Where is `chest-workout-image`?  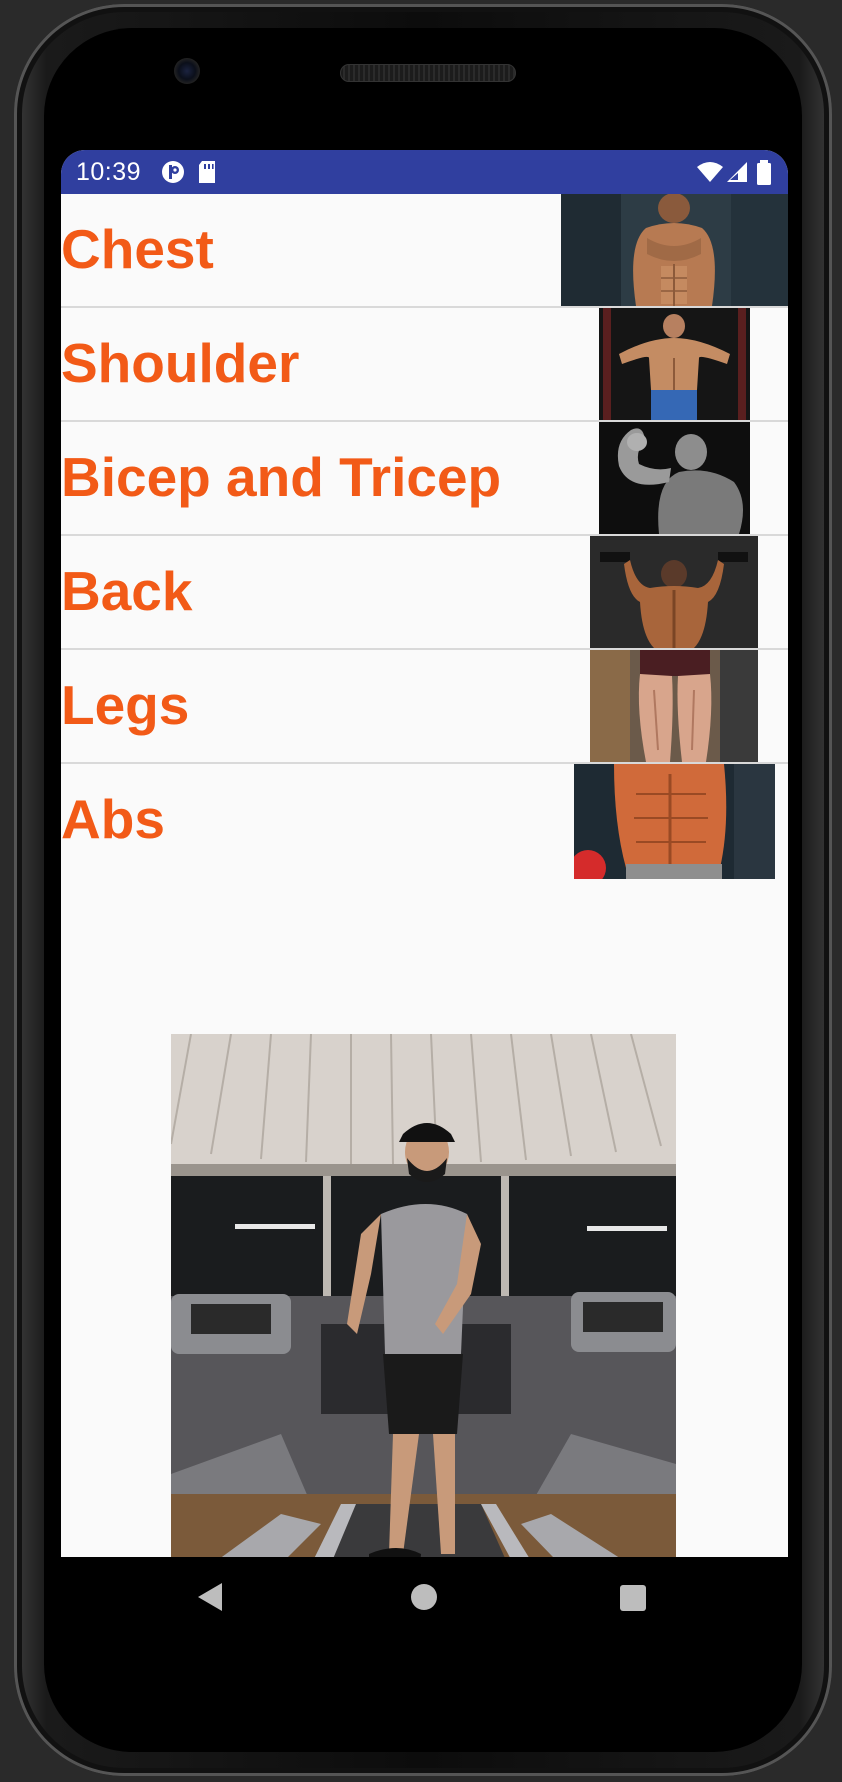 chest-workout-image is located at coordinates (674, 250).